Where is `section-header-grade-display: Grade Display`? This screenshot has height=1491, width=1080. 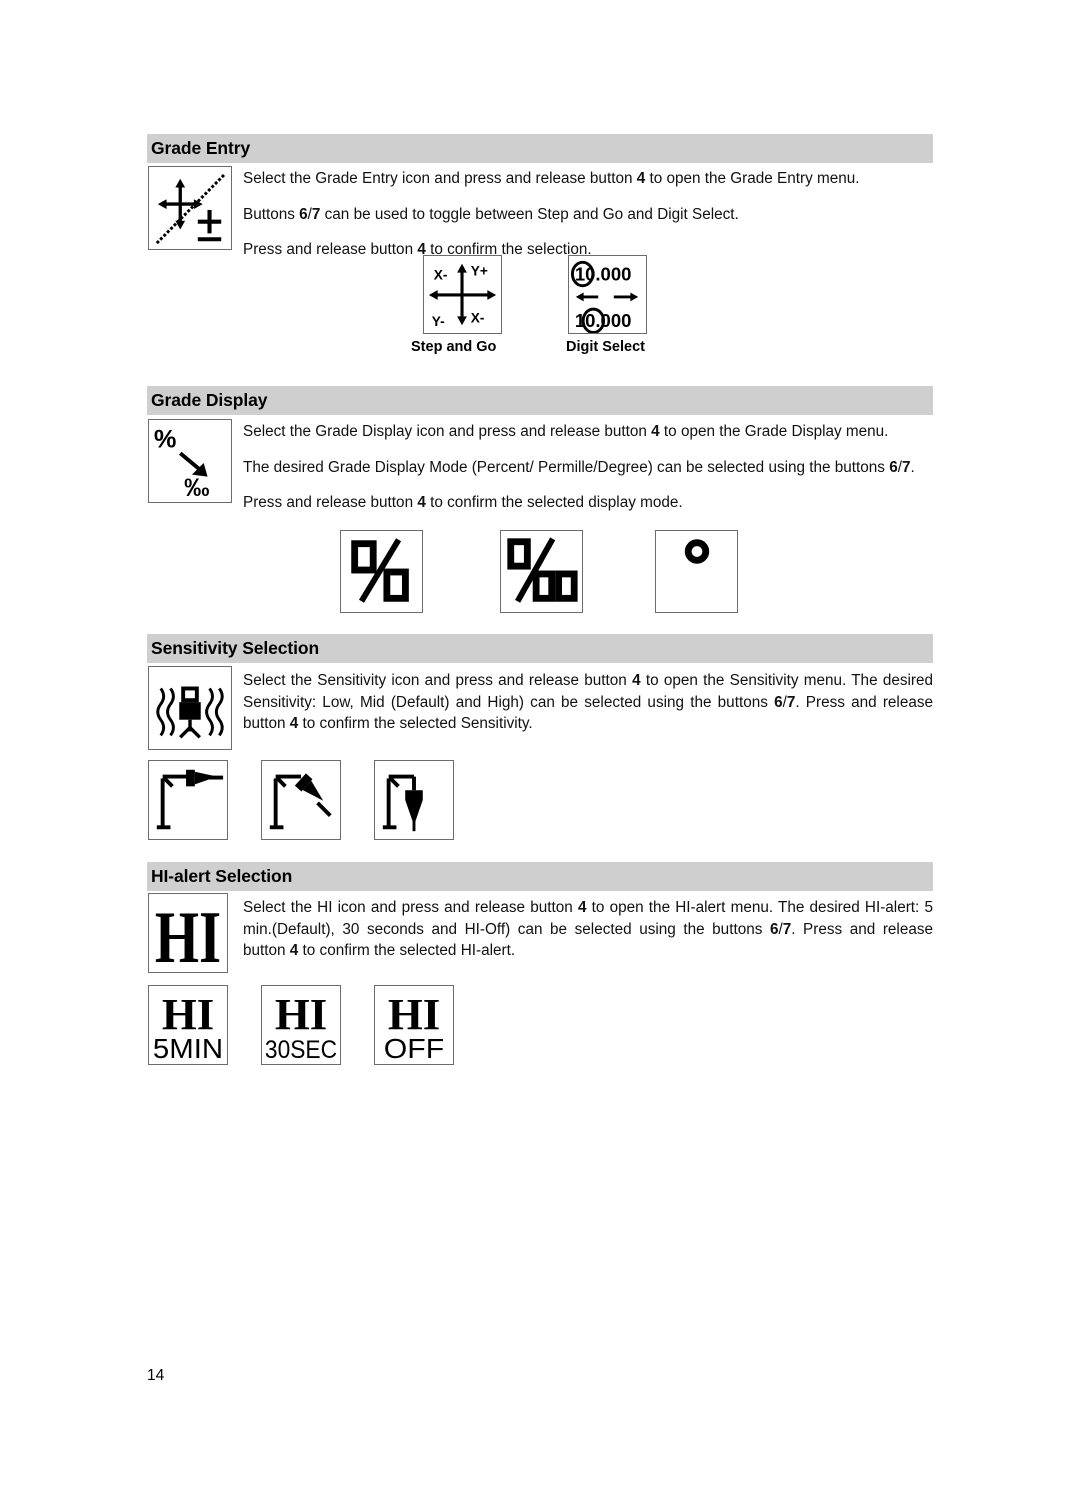
section-header-grade-display: Grade Display is located at coordinates (540, 400).